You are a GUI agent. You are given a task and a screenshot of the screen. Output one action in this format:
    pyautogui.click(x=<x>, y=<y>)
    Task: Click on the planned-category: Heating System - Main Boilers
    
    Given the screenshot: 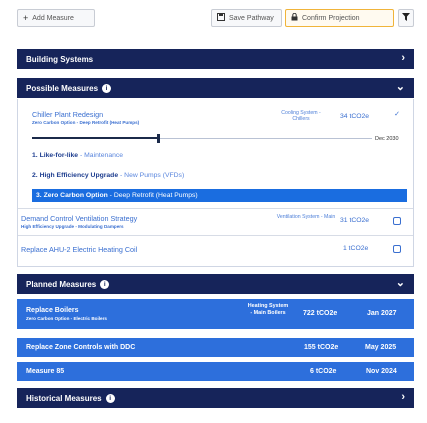 What is the action you would take?
    pyautogui.click(x=268, y=309)
    